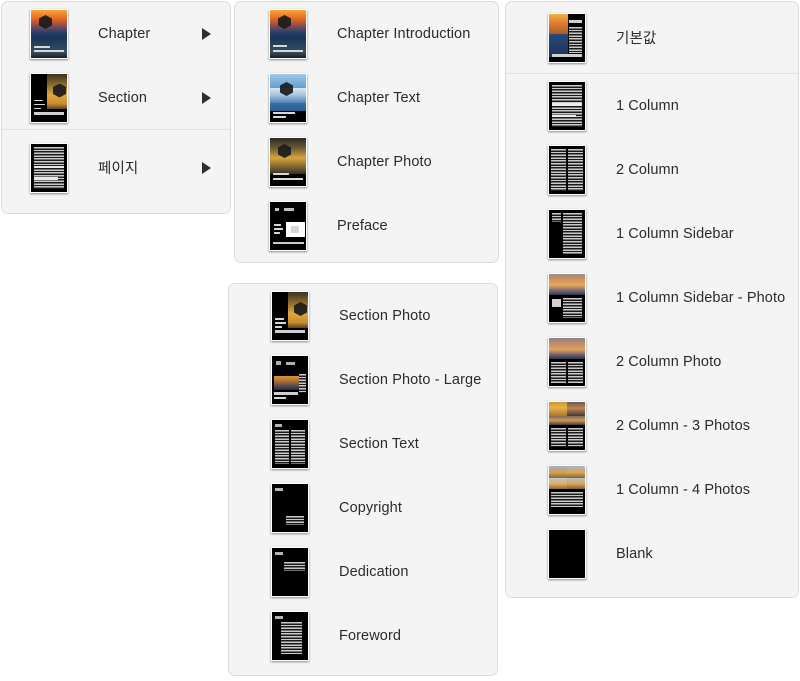 This screenshot has width=800, height=681. What do you see at coordinates (384, 162) in the screenshot?
I see `menu-item-label: Chapter Photo` at bounding box center [384, 162].